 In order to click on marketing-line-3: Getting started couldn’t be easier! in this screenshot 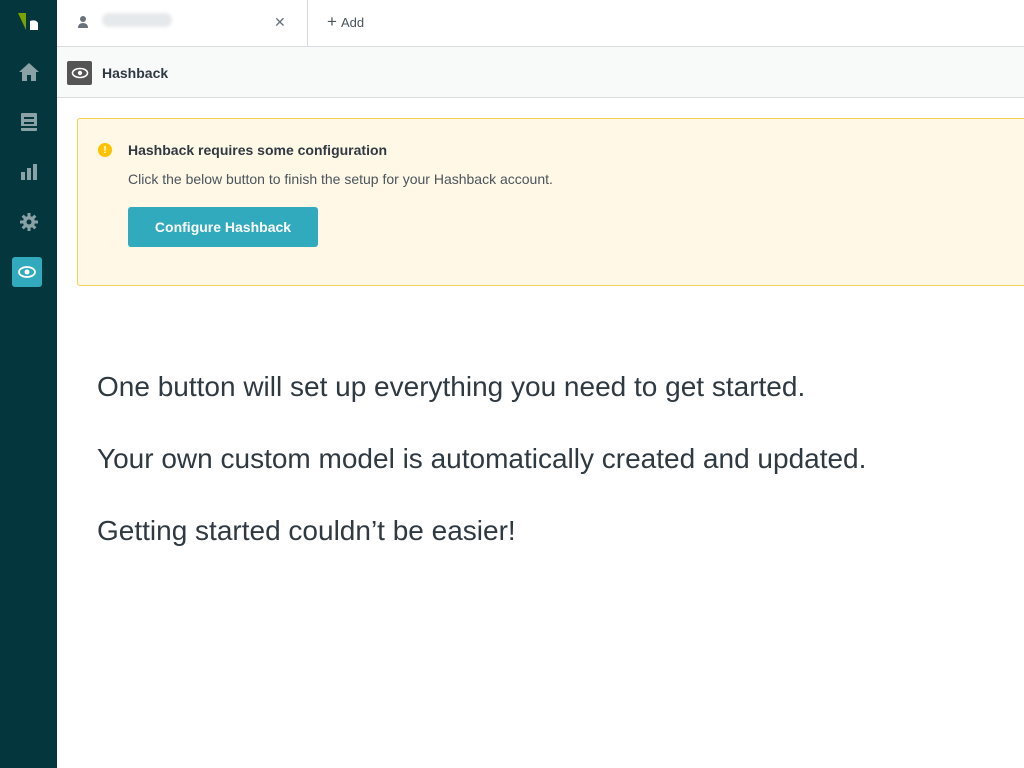, I will do `click(306, 530)`.